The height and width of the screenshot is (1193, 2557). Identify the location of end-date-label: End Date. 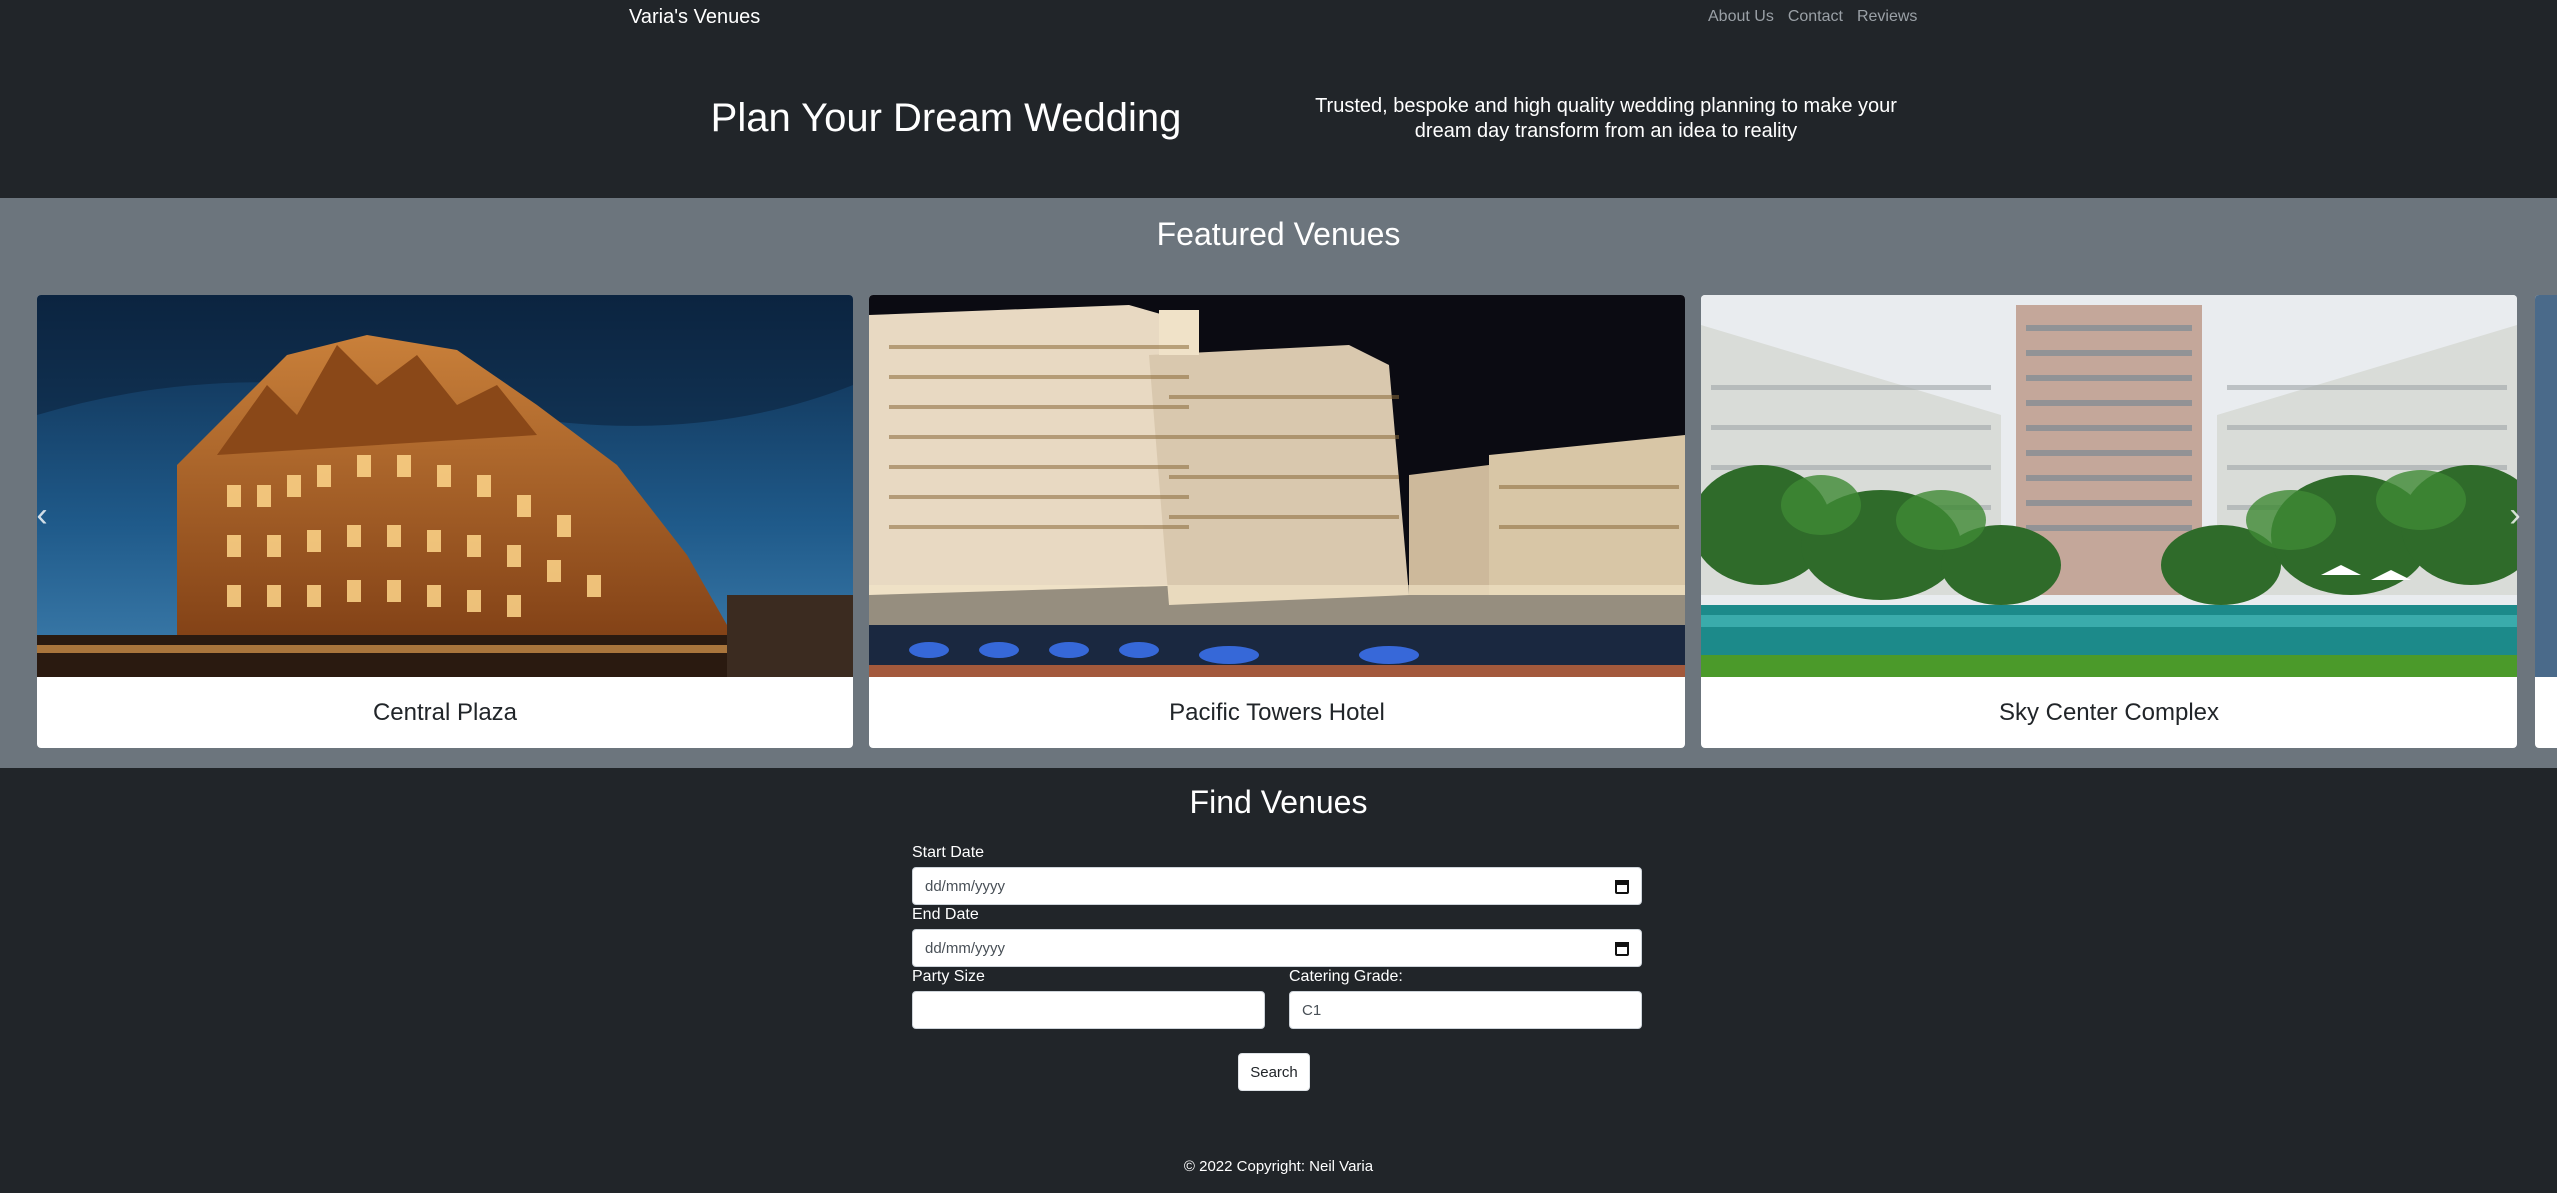
(945, 914).